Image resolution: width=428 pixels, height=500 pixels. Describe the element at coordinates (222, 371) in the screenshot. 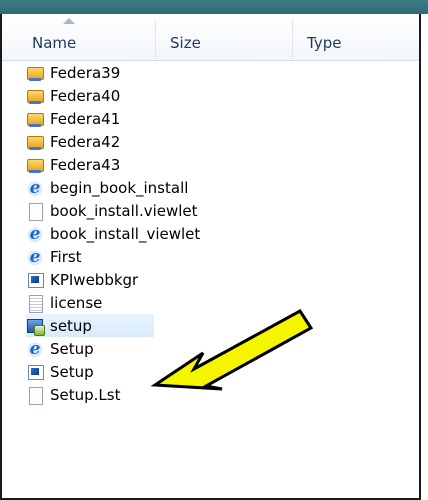

I see `file-row: Setup` at that location.